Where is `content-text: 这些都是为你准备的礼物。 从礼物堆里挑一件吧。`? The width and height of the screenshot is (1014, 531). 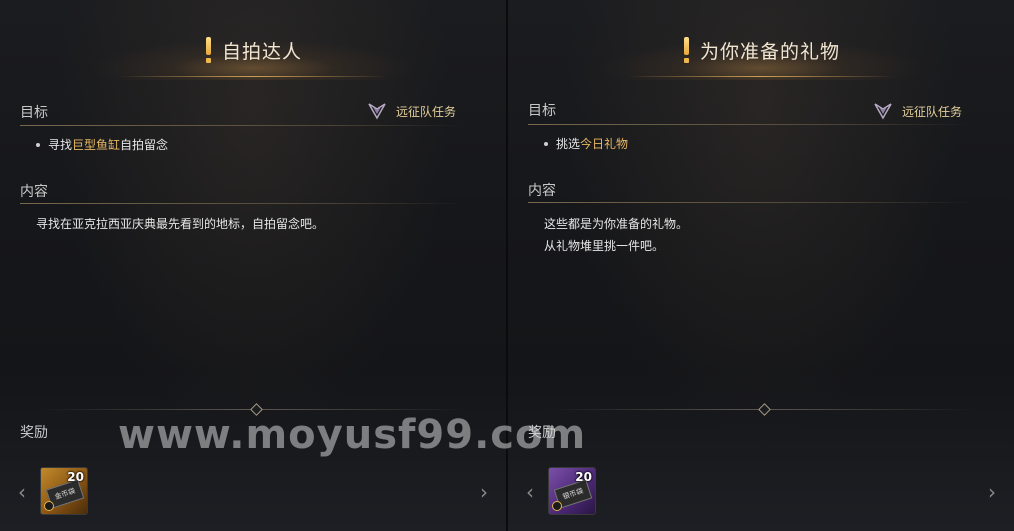 content-text: 这些都是为你准备的礼物。 从礼物堆里挑一件吧。 is located at coordinates (616, 235).